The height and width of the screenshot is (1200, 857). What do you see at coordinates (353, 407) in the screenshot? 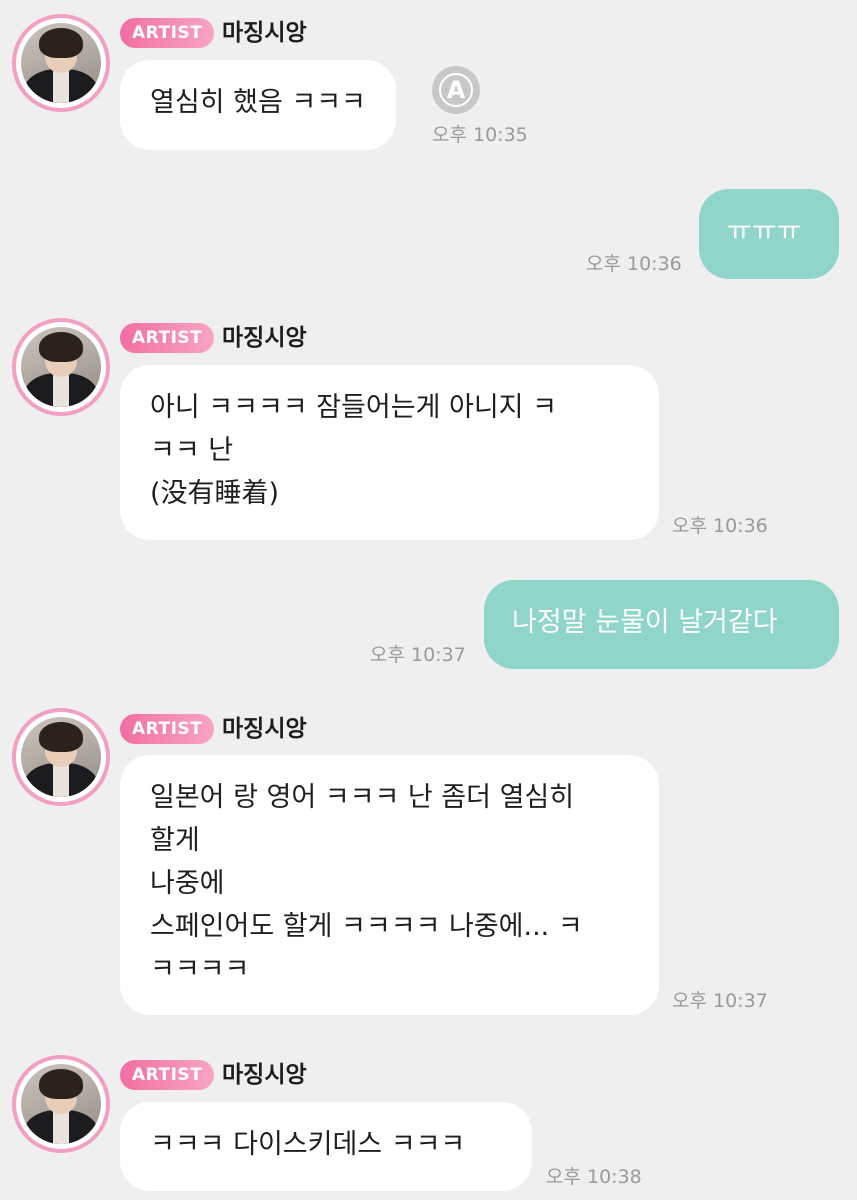
I see `message-text: 아니 ㅋㅋㅋㅋ 잠들어는게 아니지 ㅋ` at bounding box center [353, 407].